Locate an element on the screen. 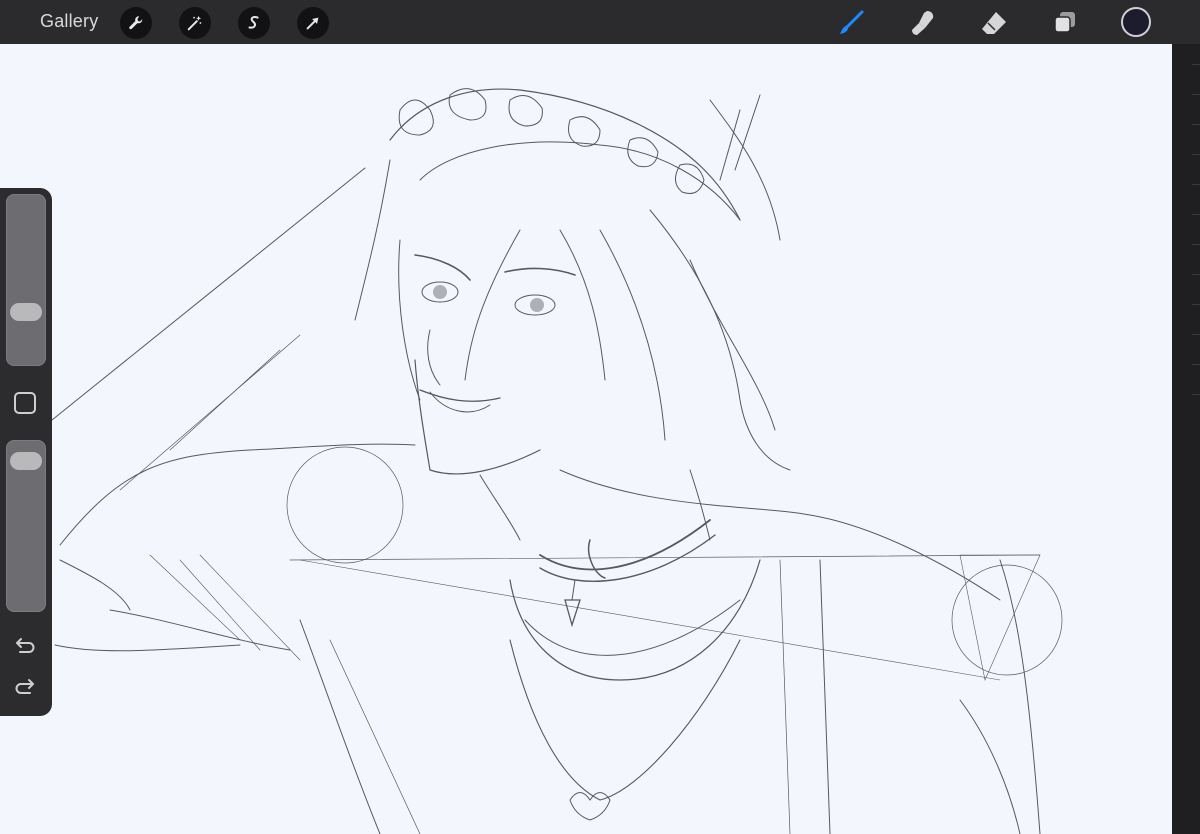 This screenshot has width=1200, height=834. transform-button is located at coordinates (313, 23).